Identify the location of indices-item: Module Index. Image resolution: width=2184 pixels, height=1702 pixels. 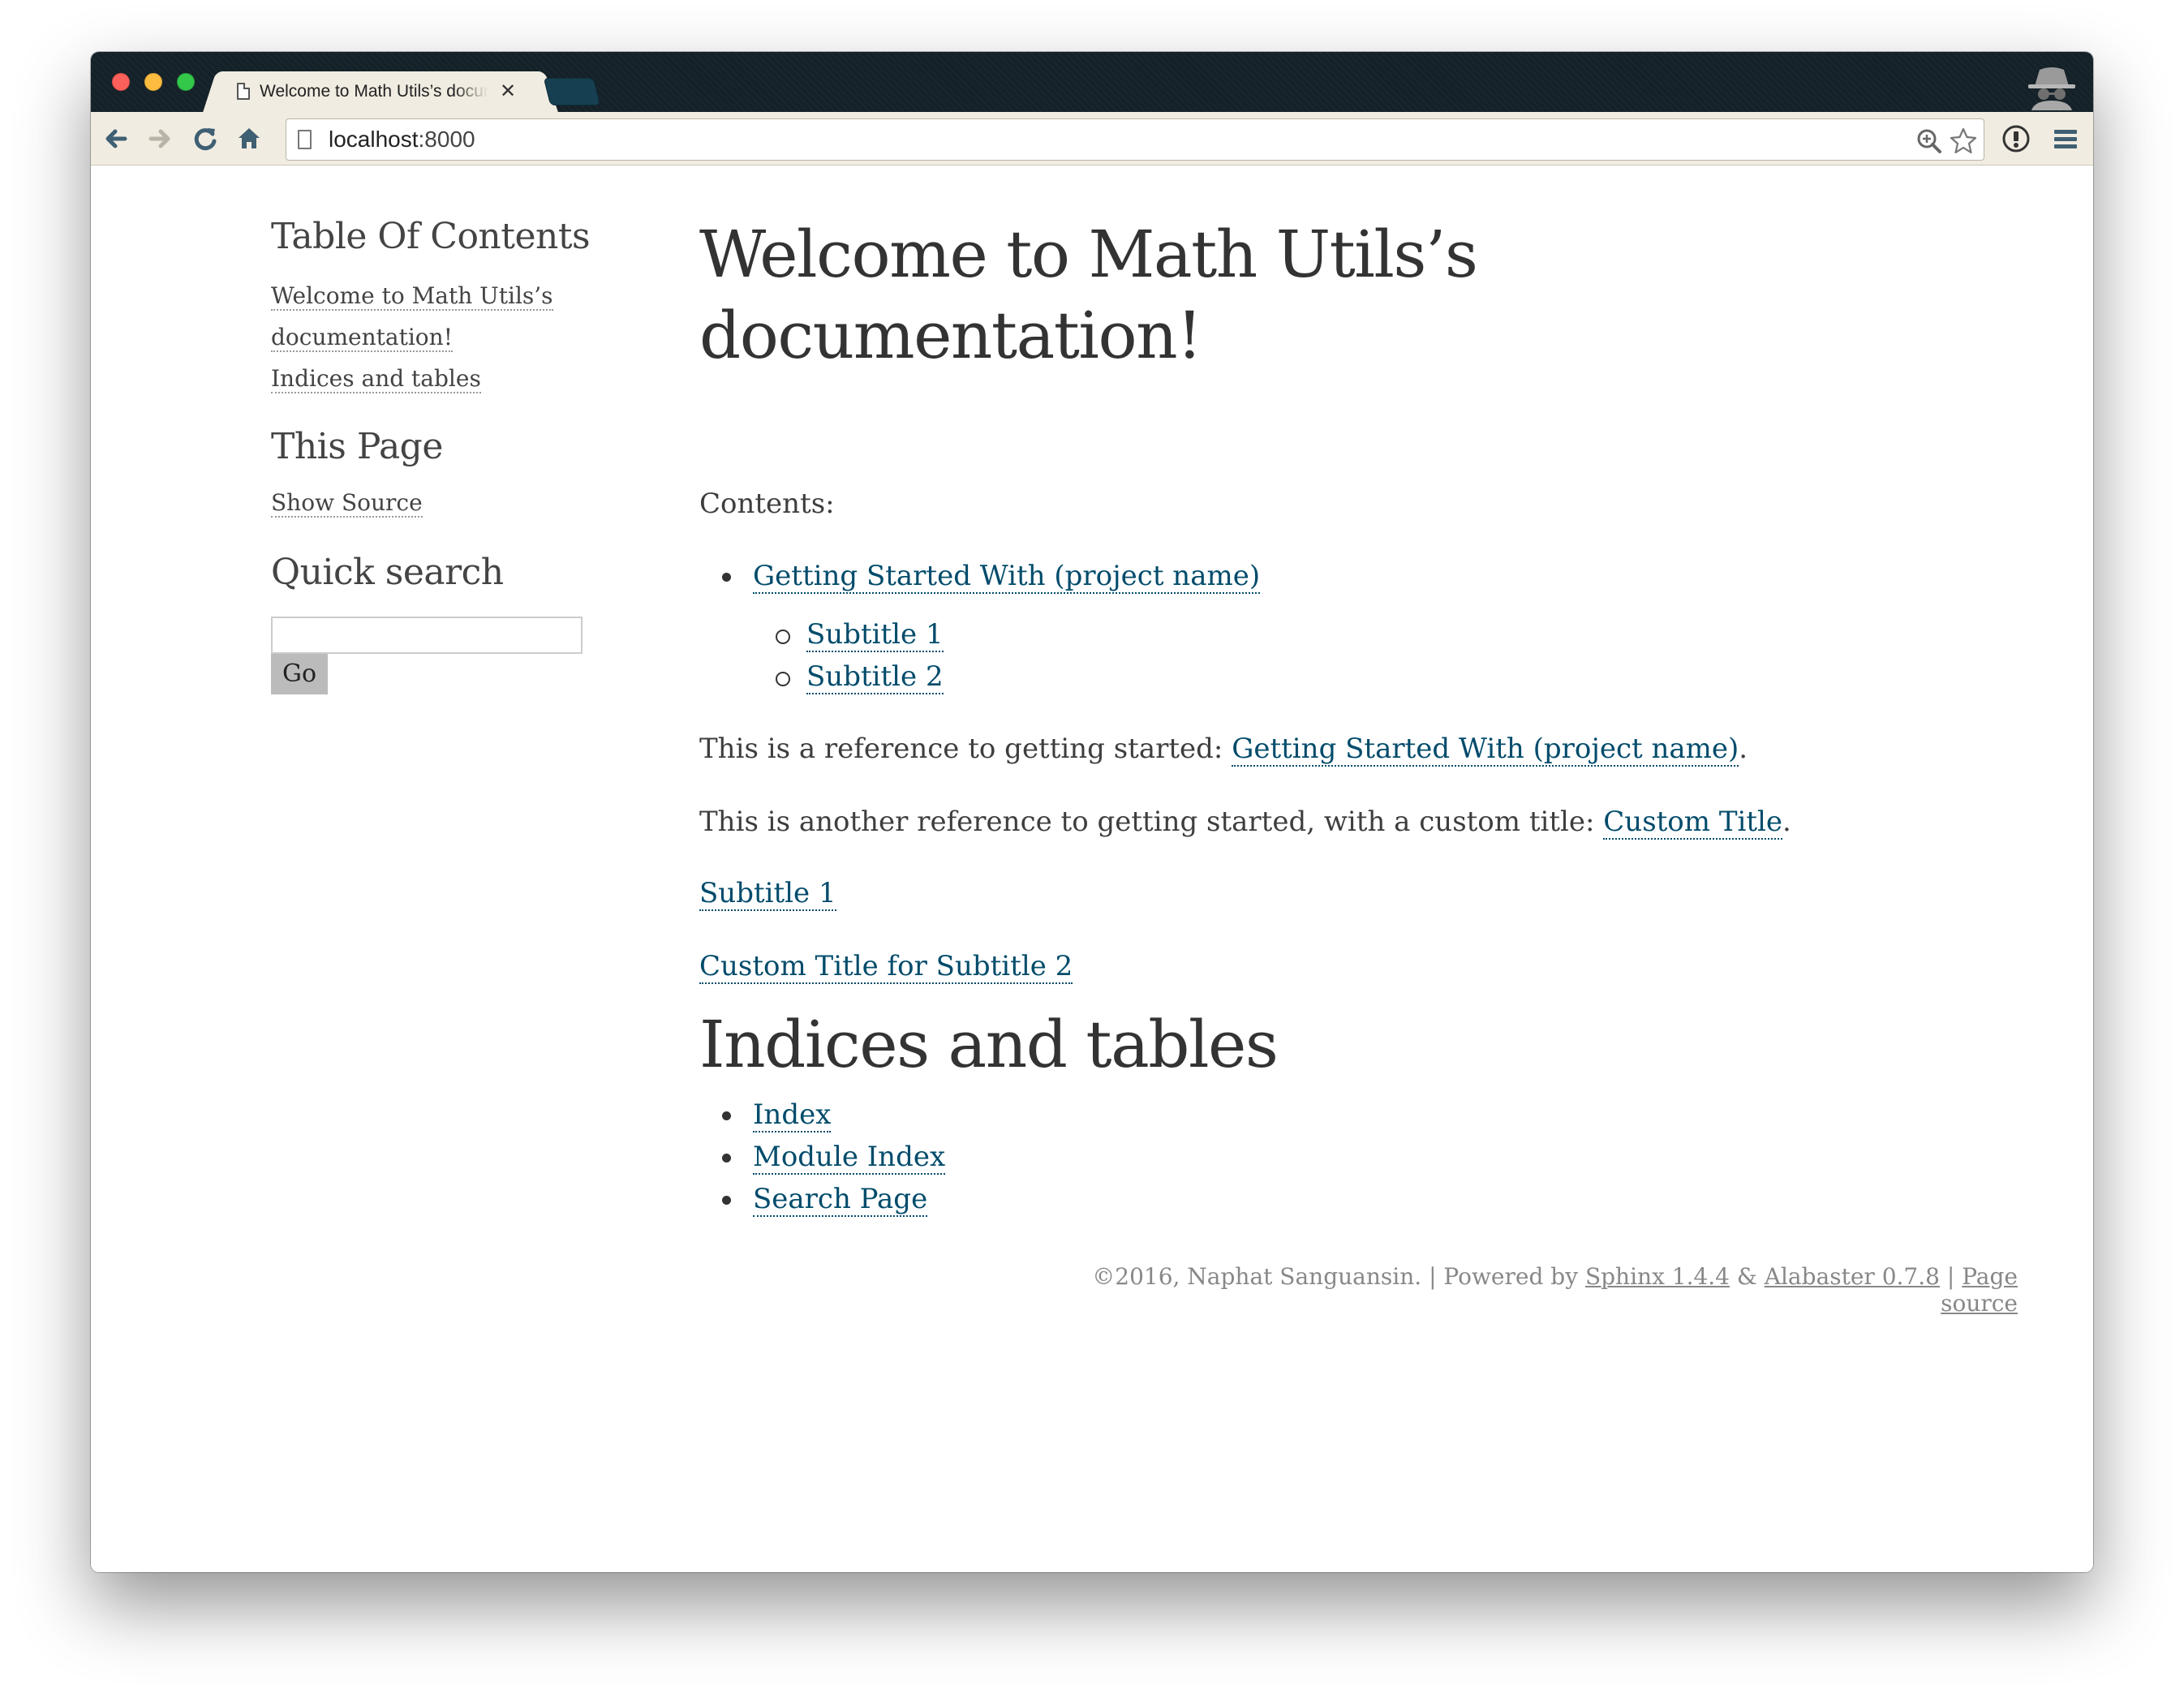
(1332, 1157).